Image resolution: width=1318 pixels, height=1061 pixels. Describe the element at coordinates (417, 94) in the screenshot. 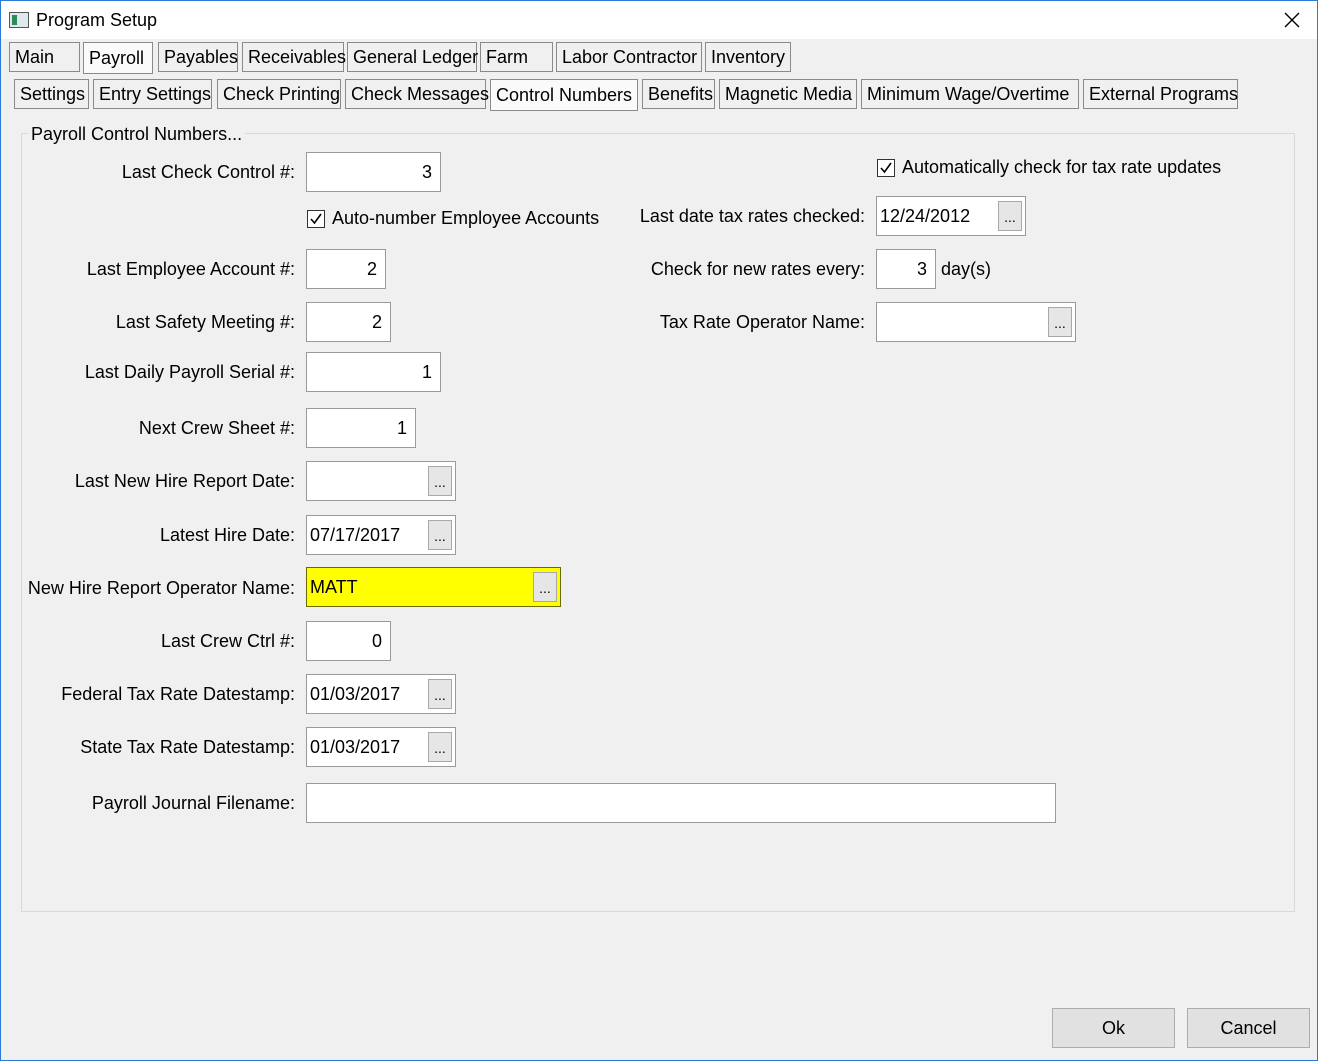

I see `tab-check-messages: Check Messages` at that location.